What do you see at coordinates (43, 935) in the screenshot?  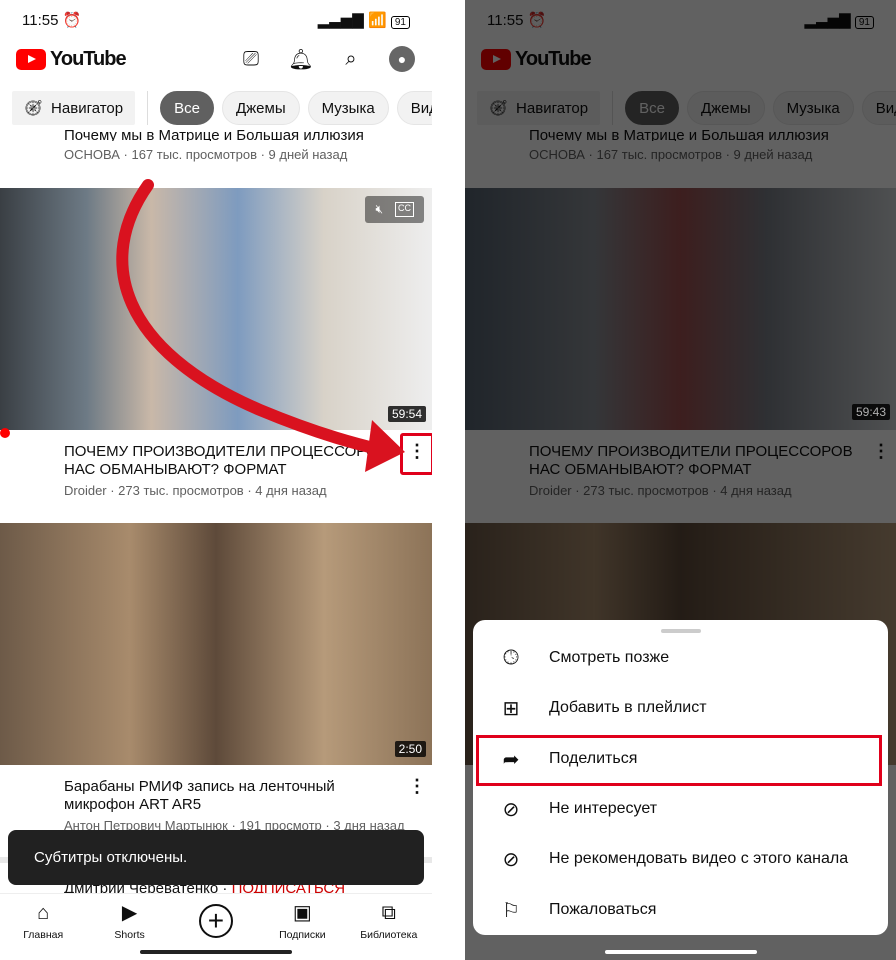 I see `nav-label: Главная` at bounding box center [43, 935].